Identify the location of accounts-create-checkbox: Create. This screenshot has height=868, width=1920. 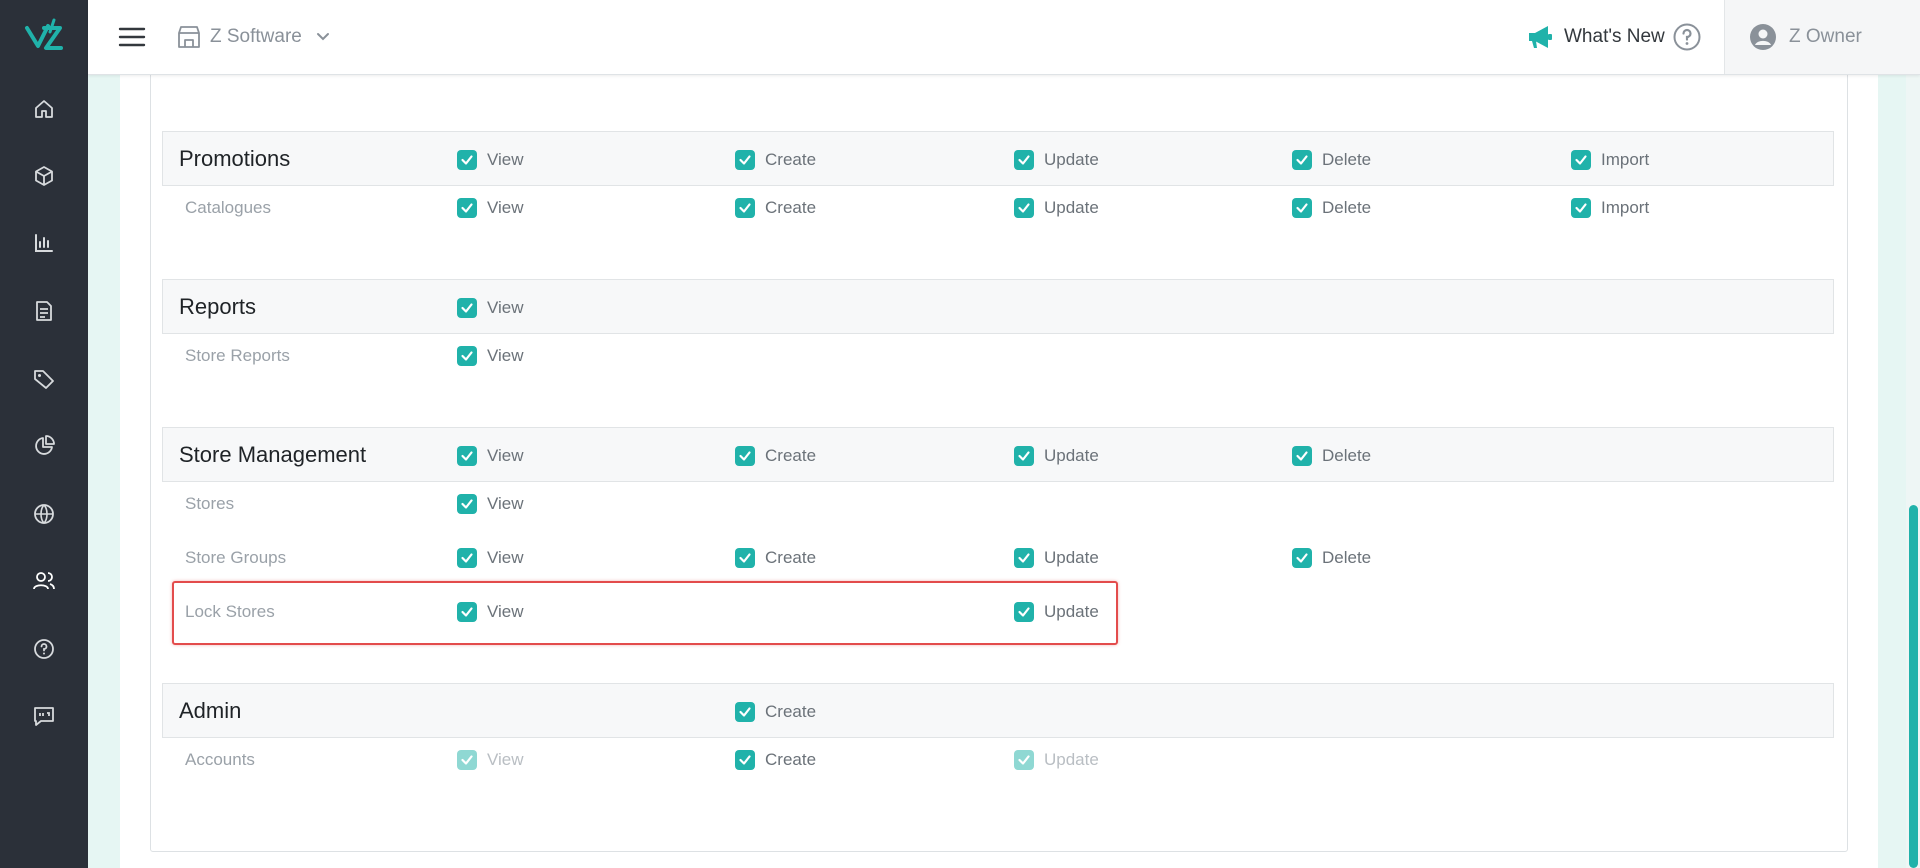
(775, 760).